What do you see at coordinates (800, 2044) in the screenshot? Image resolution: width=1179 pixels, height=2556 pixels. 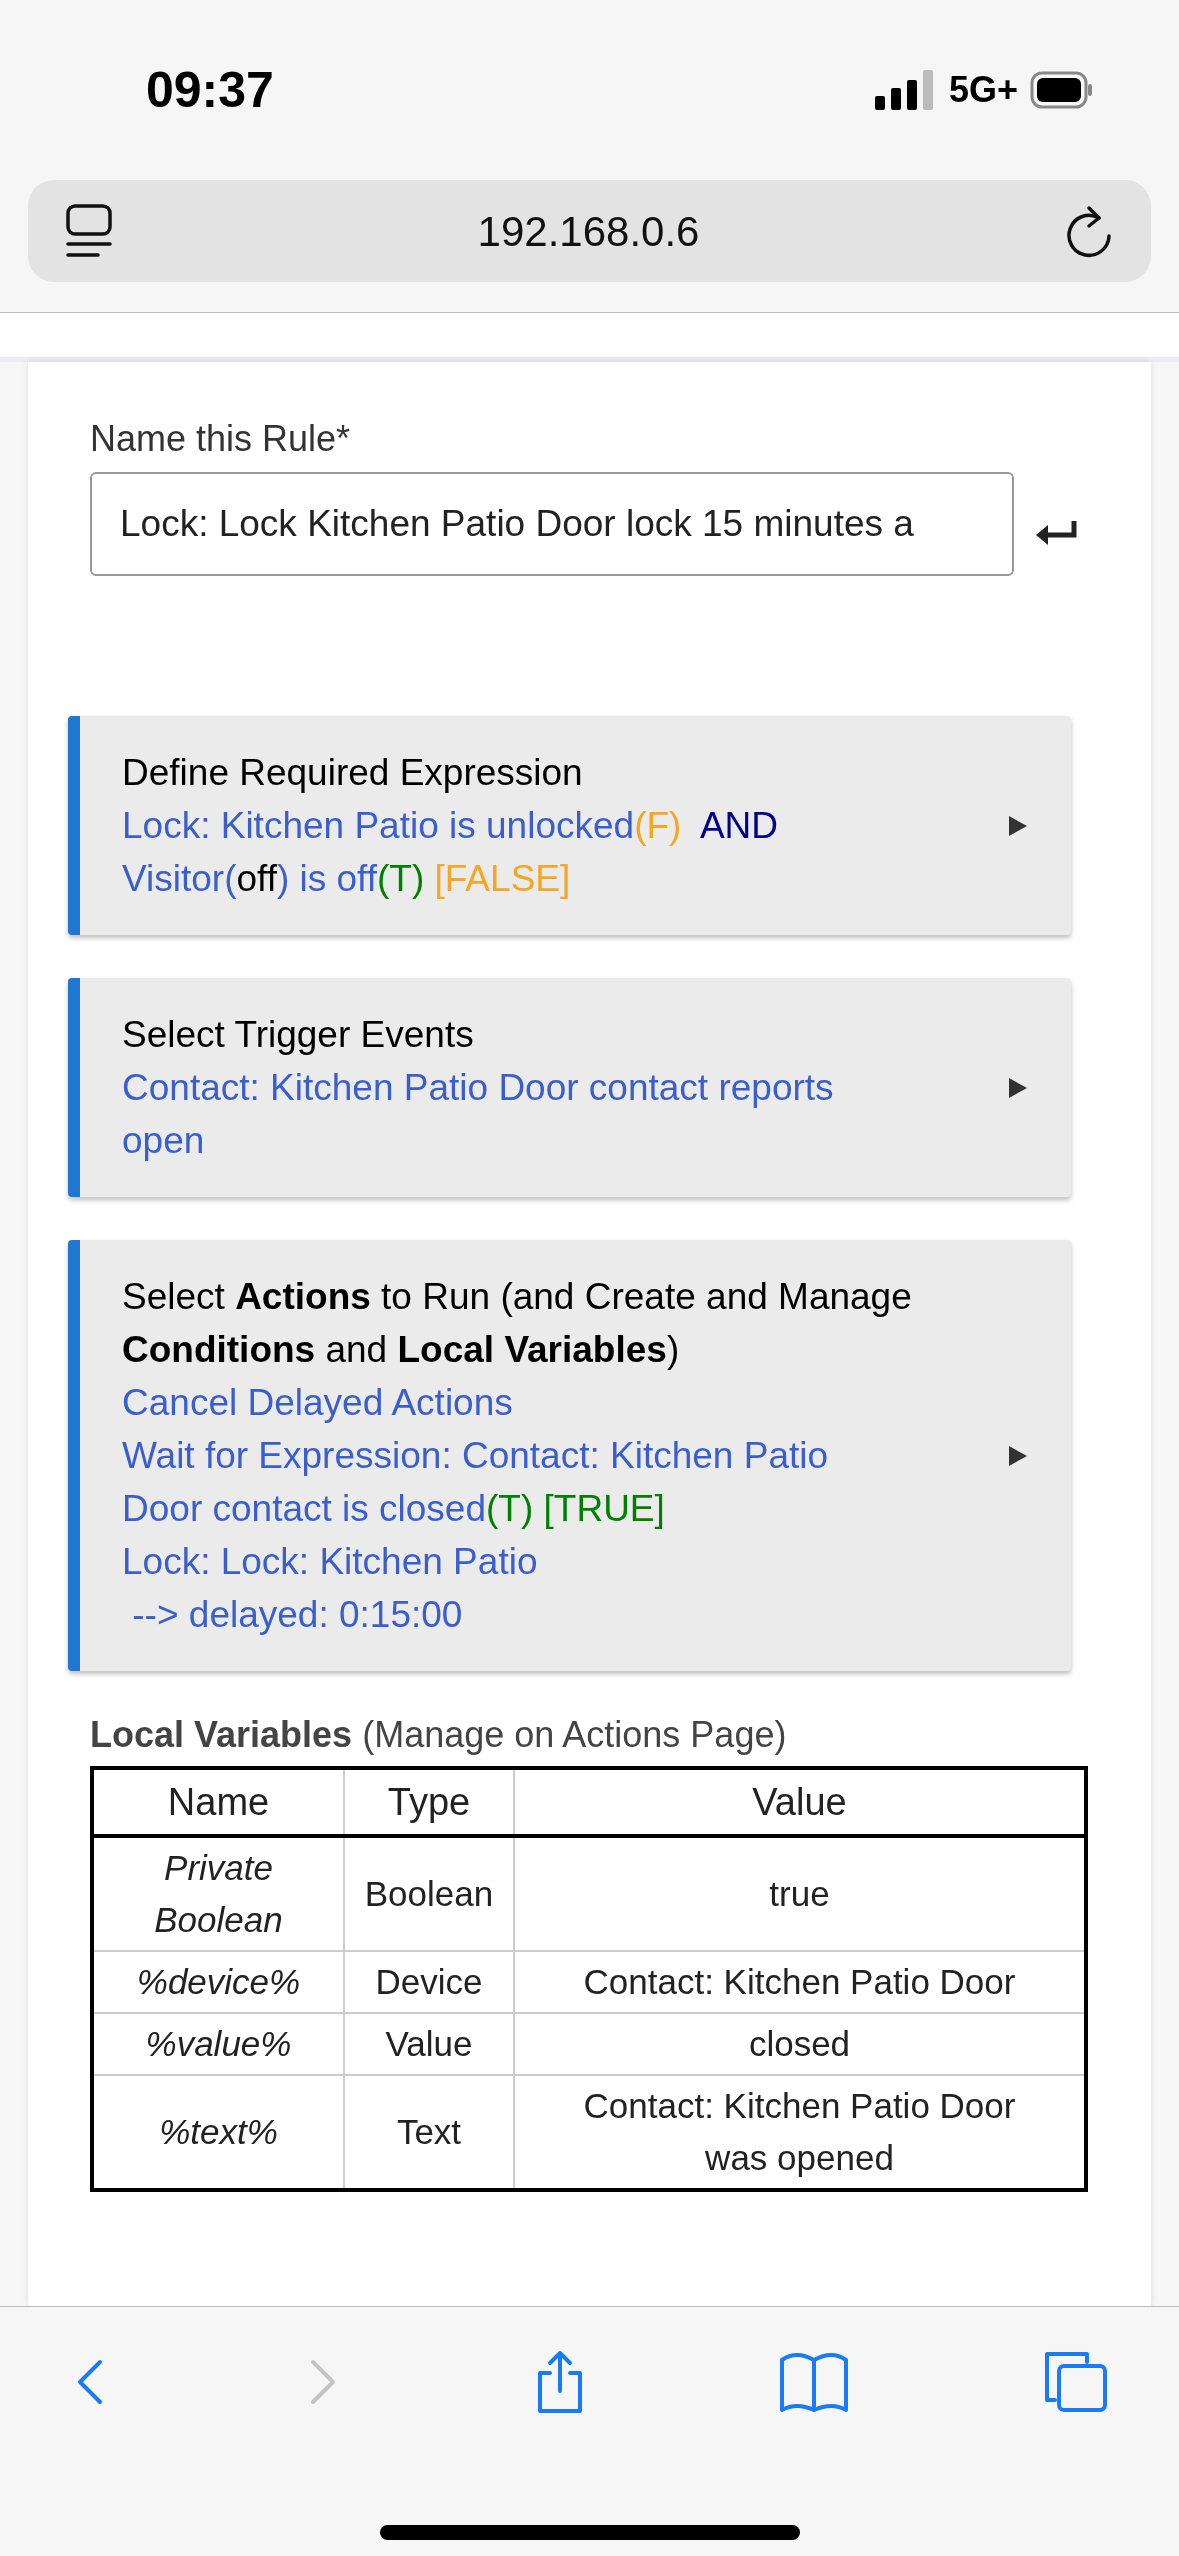 I see `table-cell: closed` at bounding box center [800, 2044].